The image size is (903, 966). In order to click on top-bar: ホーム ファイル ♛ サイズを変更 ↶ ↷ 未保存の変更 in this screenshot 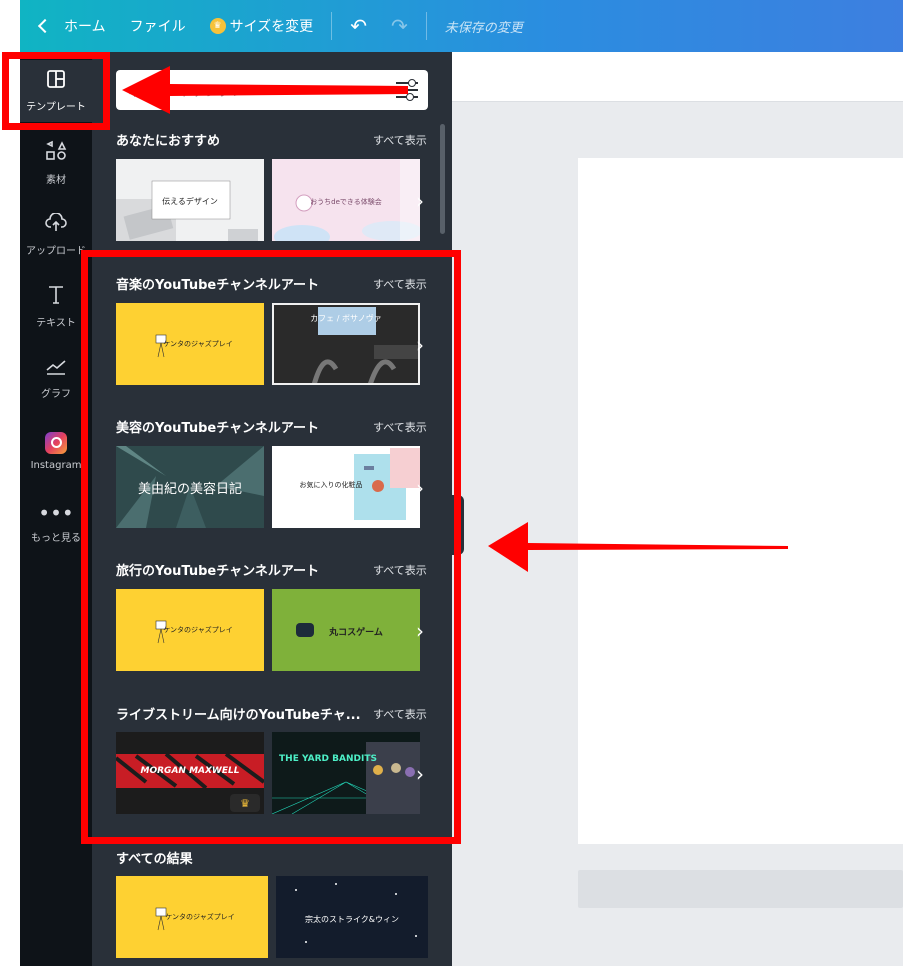, I will do `click(461, 26)`.